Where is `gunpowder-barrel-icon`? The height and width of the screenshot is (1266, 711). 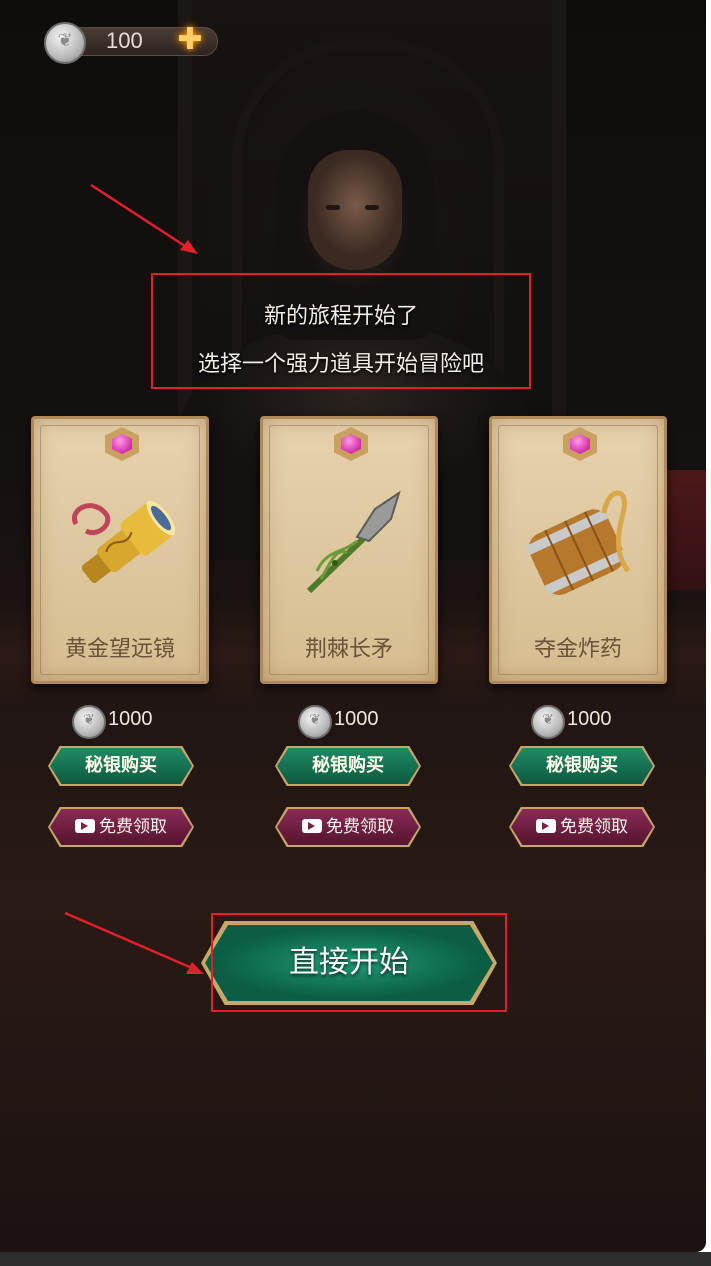 gunpowder-barrel-icon is located at coordinates (578, 542).